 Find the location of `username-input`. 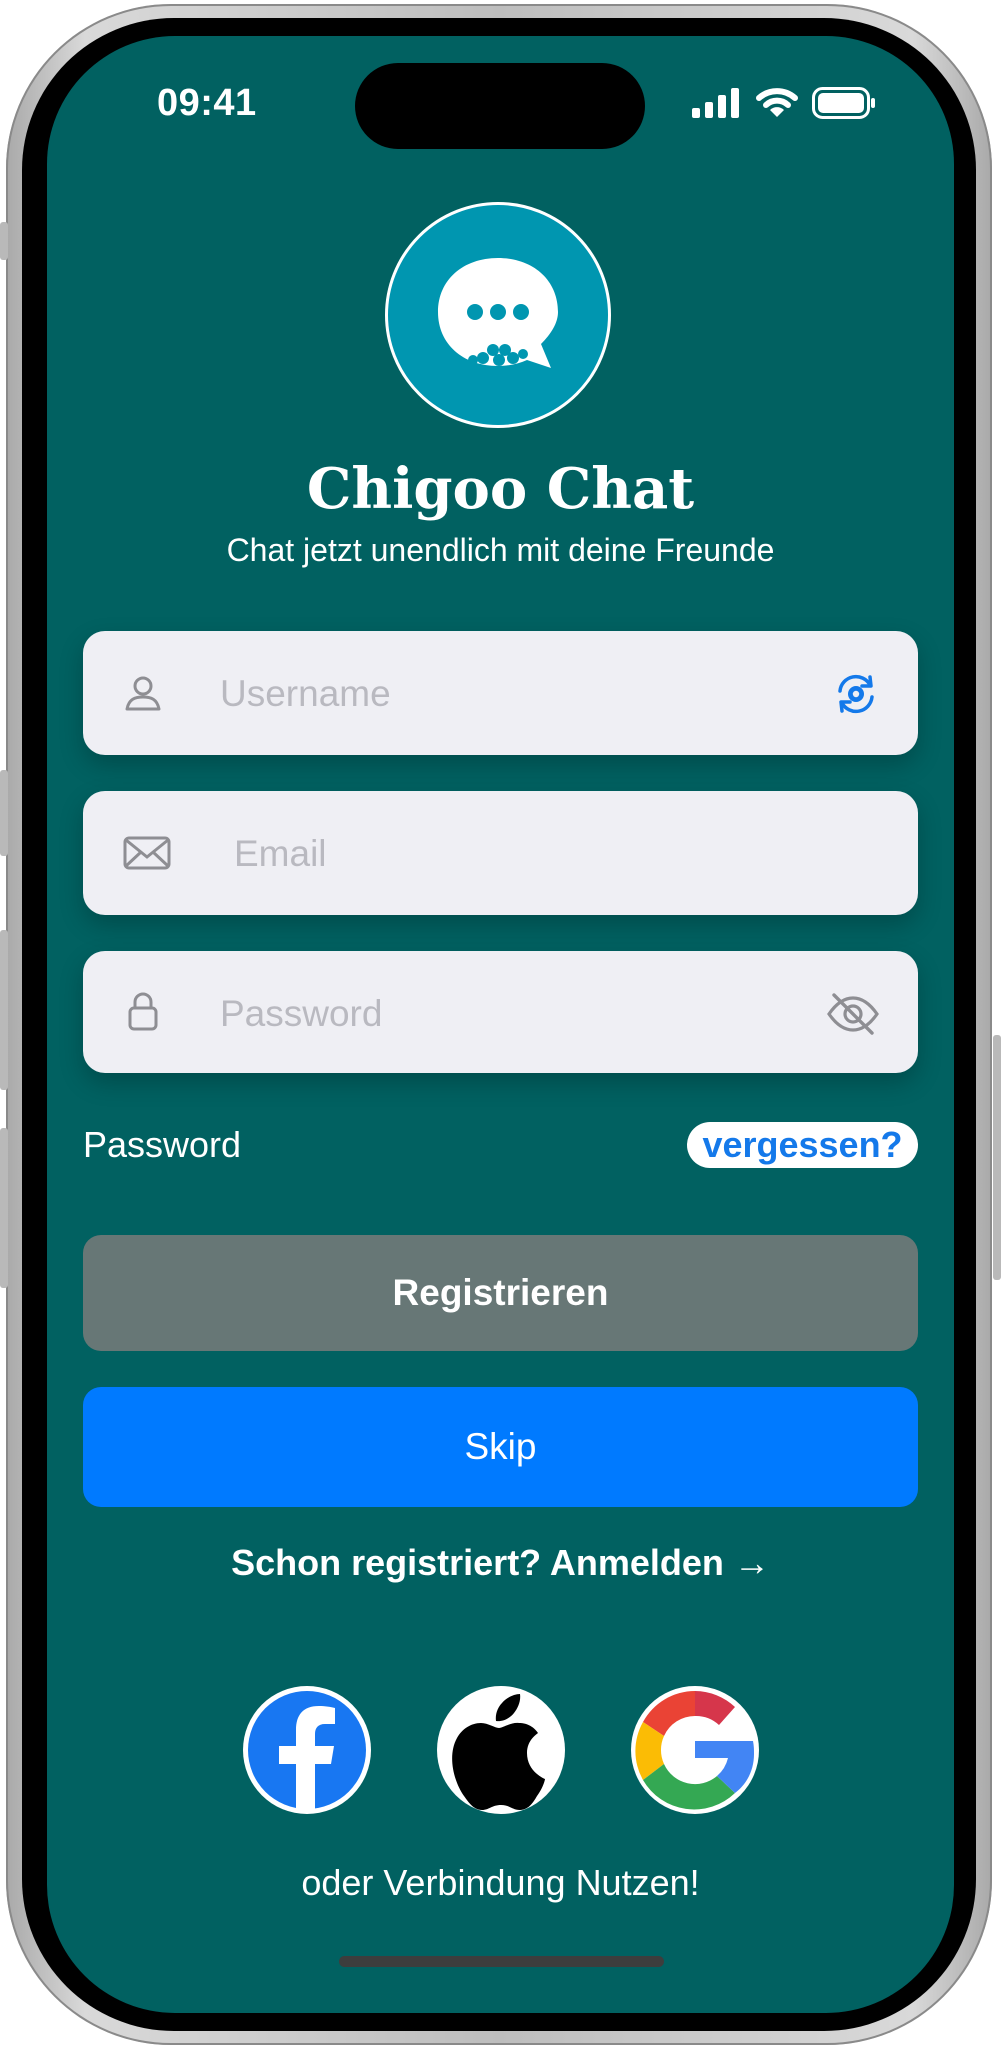

username-input is located at coordinates (500, 694).